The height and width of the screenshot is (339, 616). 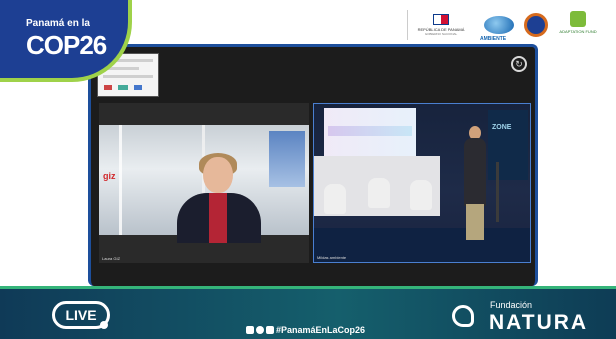 I want to click on presentation-screen, so click(x=370, y=132).